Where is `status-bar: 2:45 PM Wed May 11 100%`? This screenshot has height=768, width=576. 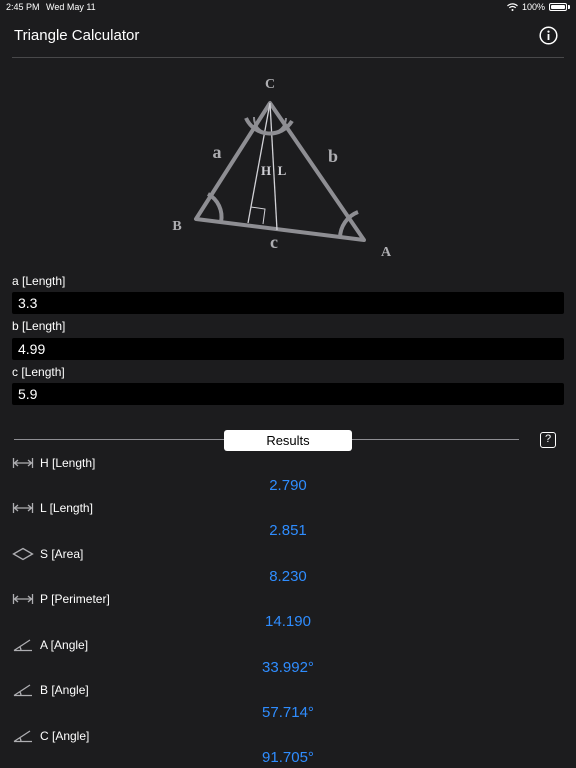
status-bar: 2:45 PM Wed May 11 100% is located at coordinates (288, 7).